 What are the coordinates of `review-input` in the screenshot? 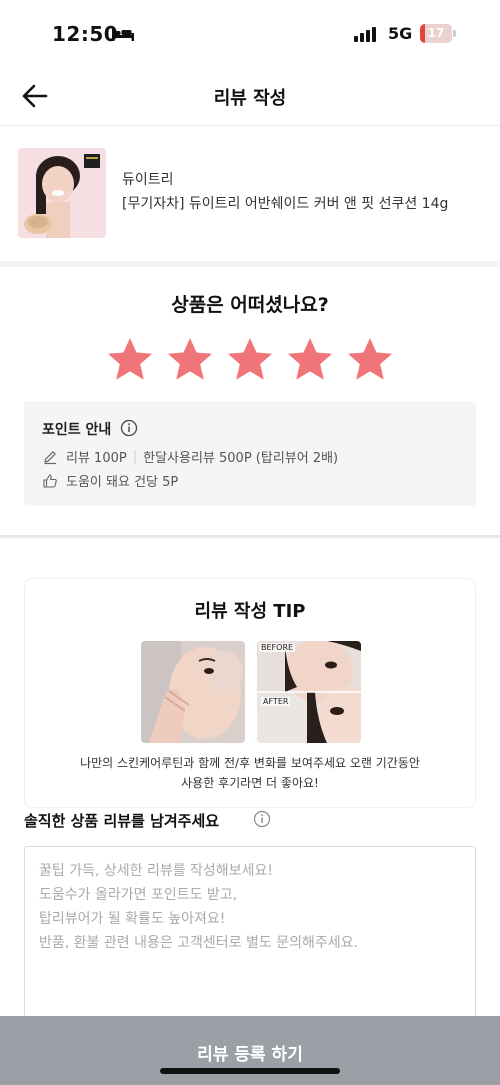 It's located at (250, 946).